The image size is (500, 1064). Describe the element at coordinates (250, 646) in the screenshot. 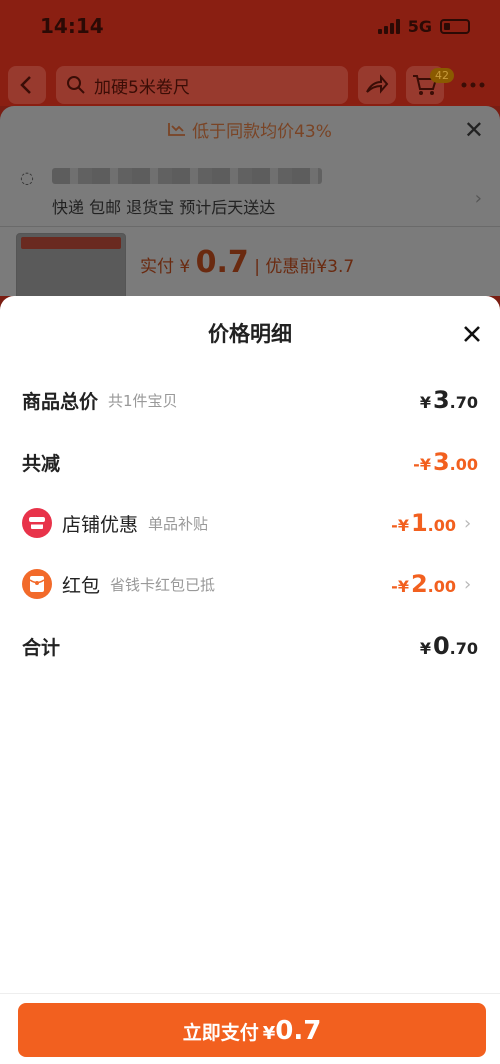

I see `row-total: 合计 ¥0.70` at that location.